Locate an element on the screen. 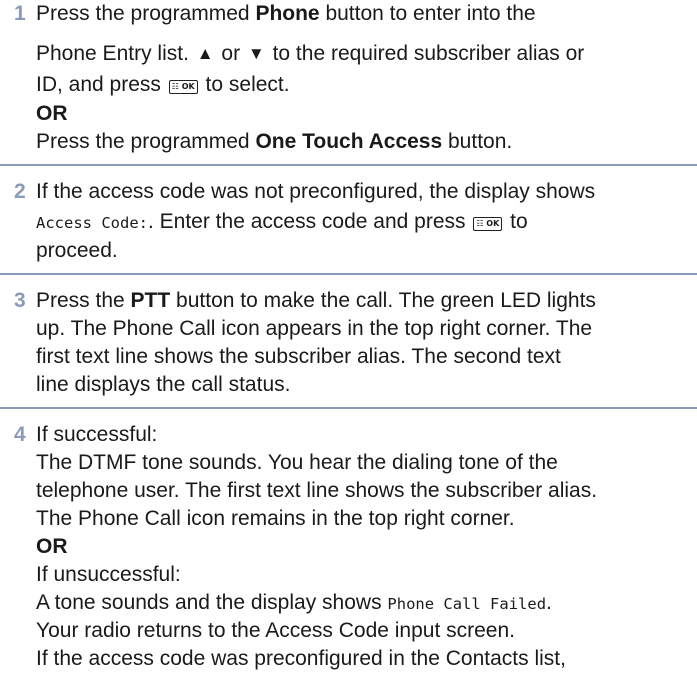 This screenshot has height=687, width=697. text: . Enter the access code and press is located at coordinates (309, 221).